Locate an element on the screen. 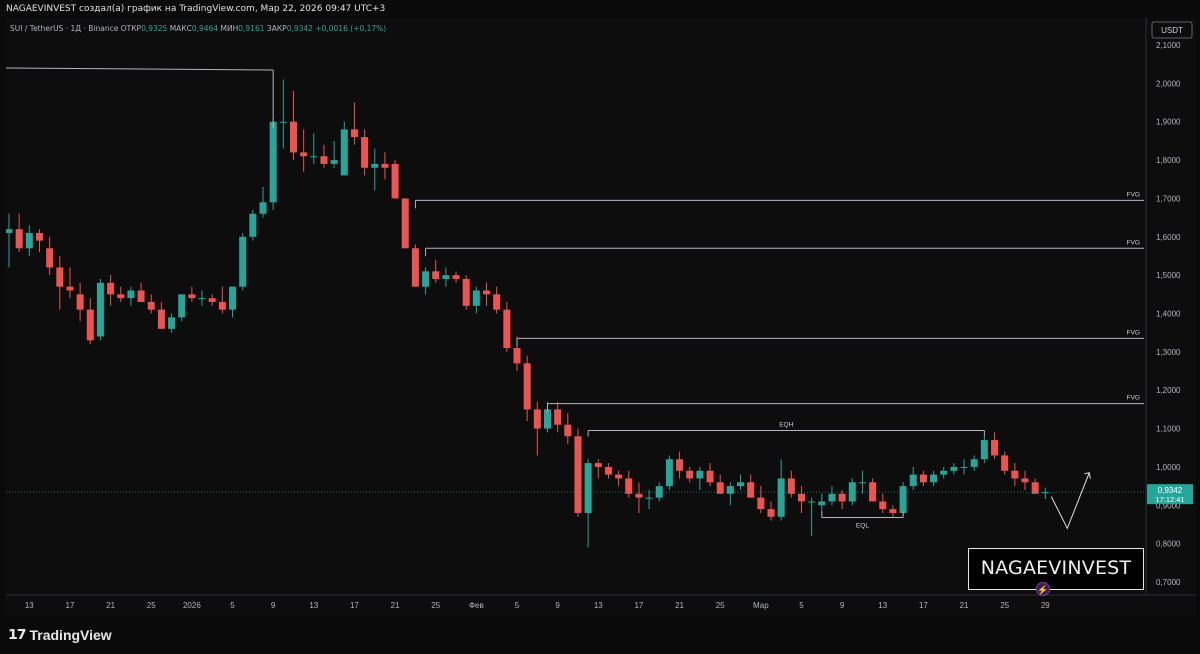 This screenshot has width=1200, height=654. y-tick-label: 1,4000 is located at coordinates (1168, 314).